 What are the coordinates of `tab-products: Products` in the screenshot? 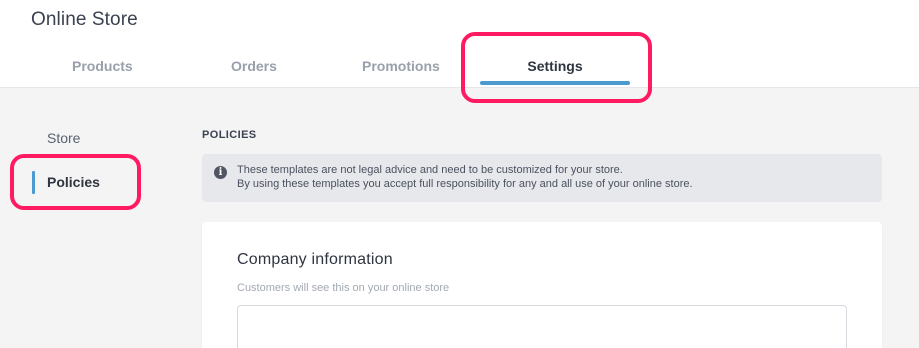 It's located at (102, 66).